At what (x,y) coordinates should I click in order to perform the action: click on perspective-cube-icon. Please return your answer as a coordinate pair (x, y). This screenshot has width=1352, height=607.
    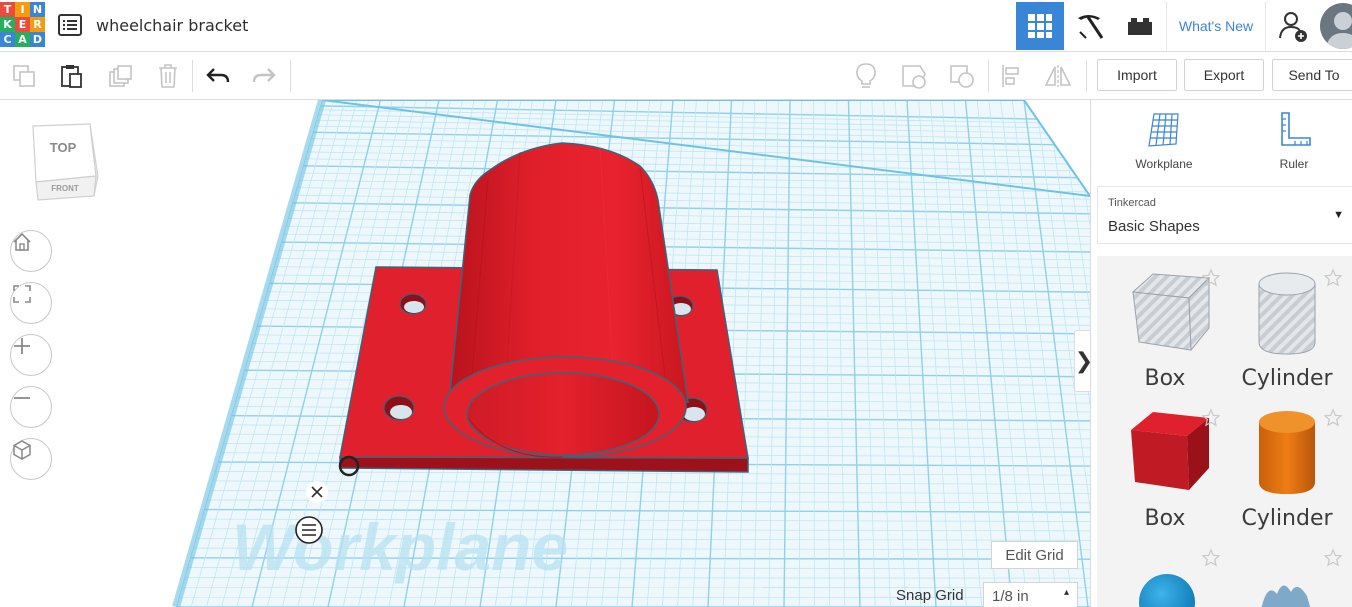
    Looking at the image, I should click on (22, 450).